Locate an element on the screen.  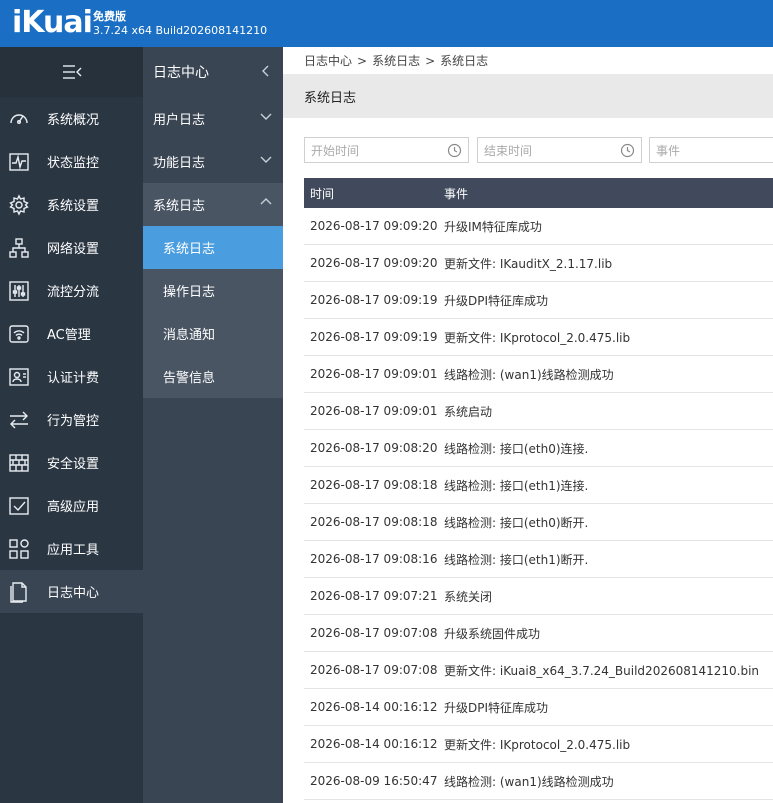
cell-time: 2026-08-17 09:07:21 is located at coordinates (374, 596).